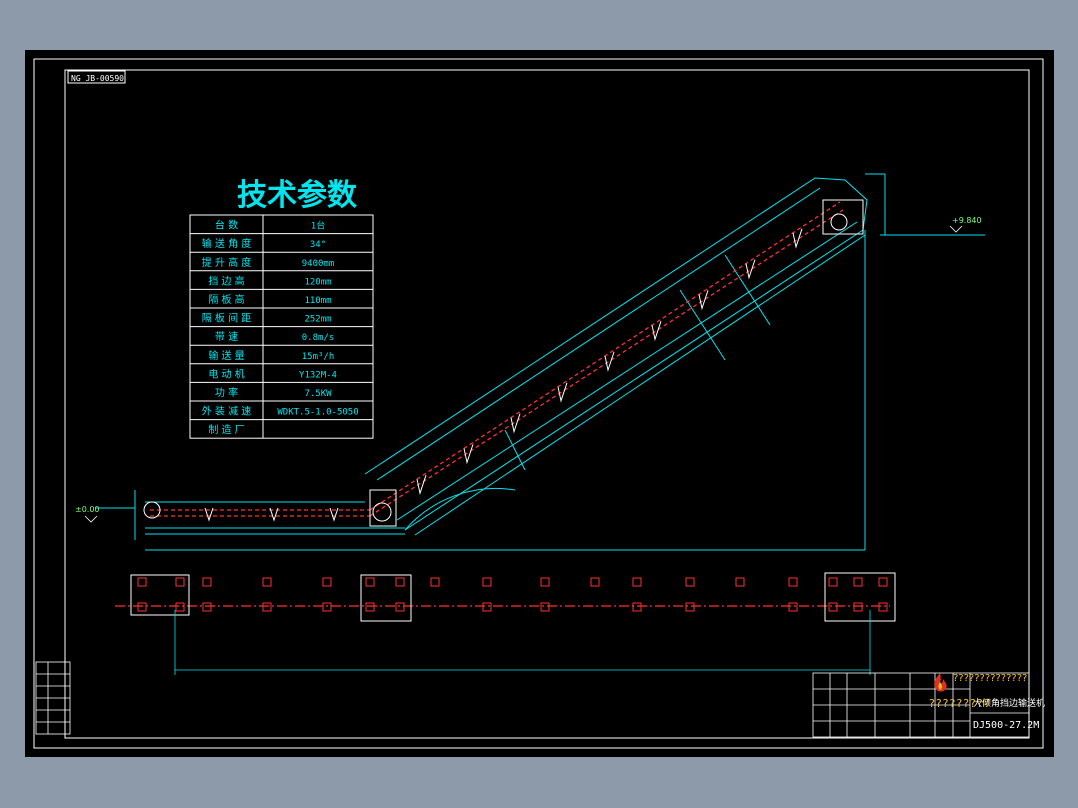  What do you see at coordinates (317, 282) in the screenshot?
I see `param-value: 120mm` at bounding box center [317, 282].